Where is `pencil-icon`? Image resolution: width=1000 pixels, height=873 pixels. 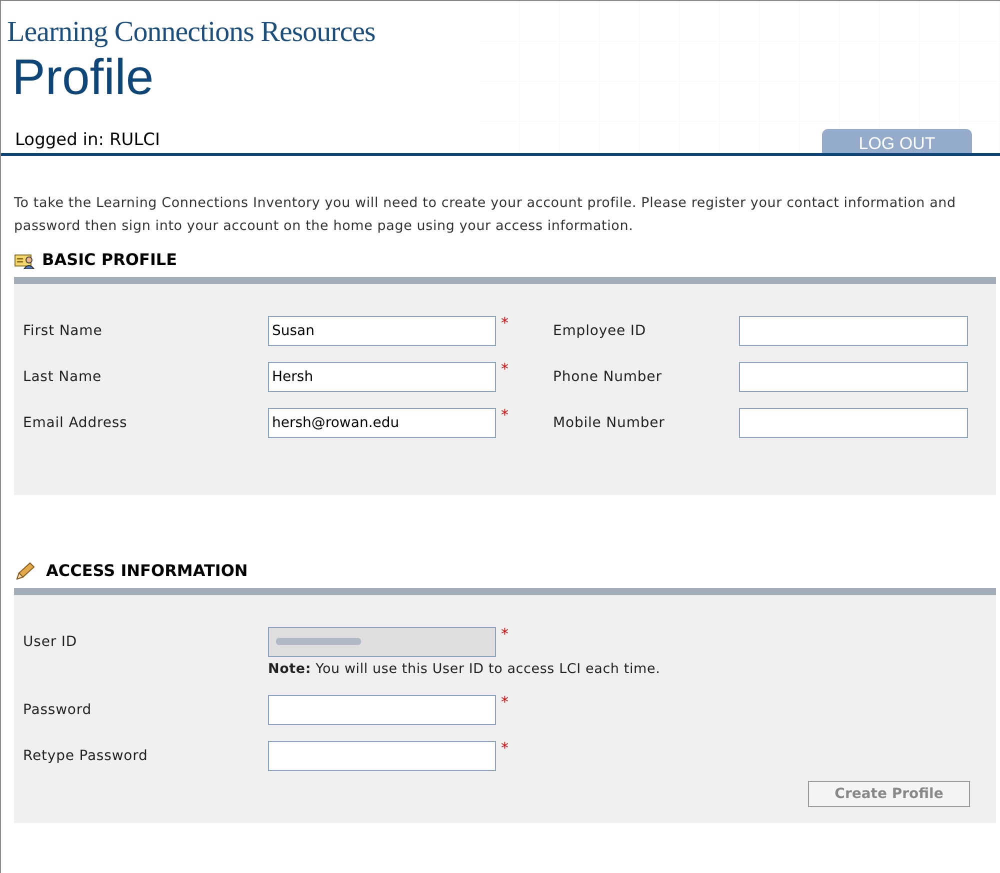 pencil-icon is located at coordinates (25, 571).